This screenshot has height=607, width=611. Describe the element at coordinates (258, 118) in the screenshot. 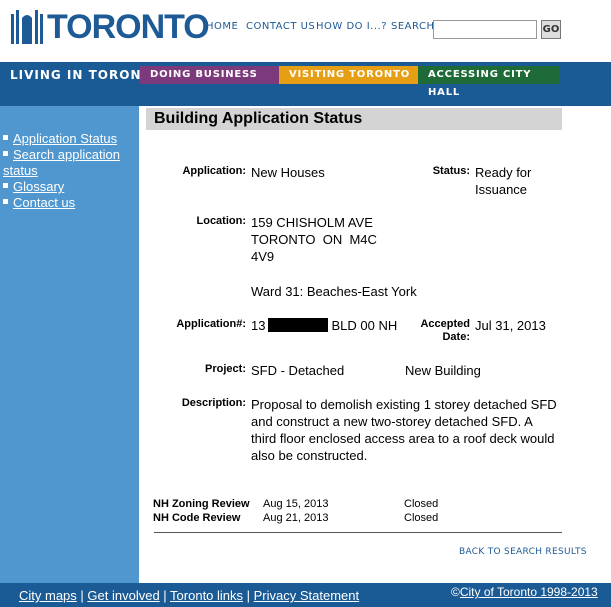

I see `page-title: Building Application Status` at that location.